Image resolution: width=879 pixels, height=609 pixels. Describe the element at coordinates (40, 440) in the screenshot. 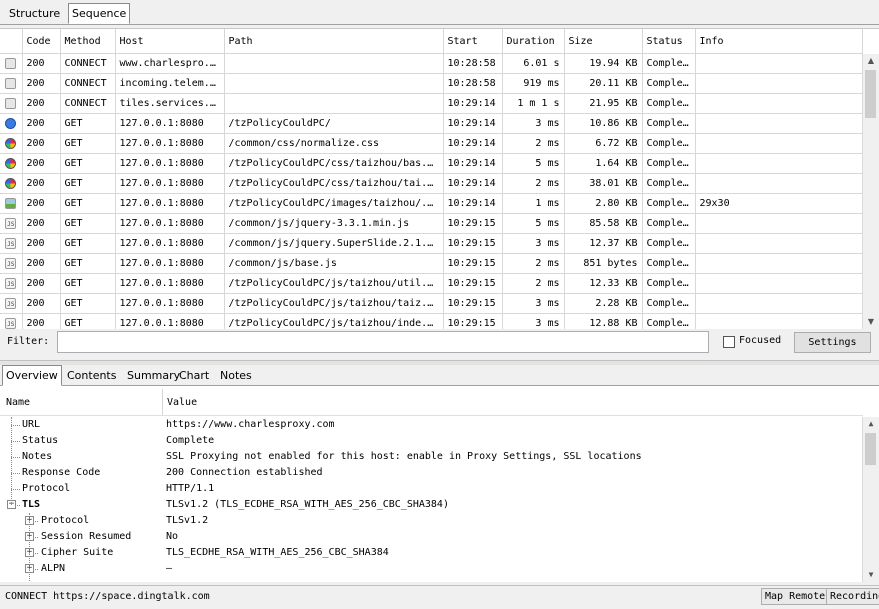

I see `tree-row-name: Status` at that location.